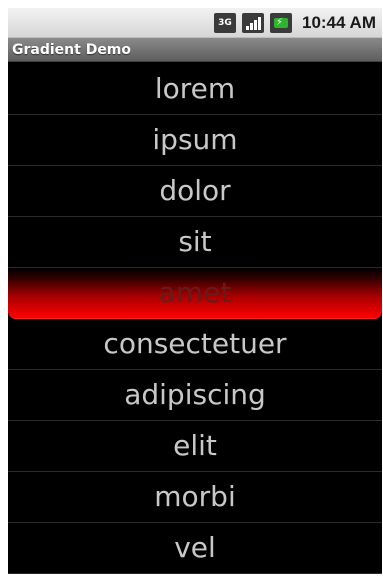 Image resolution: width=383 pixels, height=579 pixels. Describe the element at coordinates (195, 497) in the screenshot. I see `list-item: morbi` at that location.